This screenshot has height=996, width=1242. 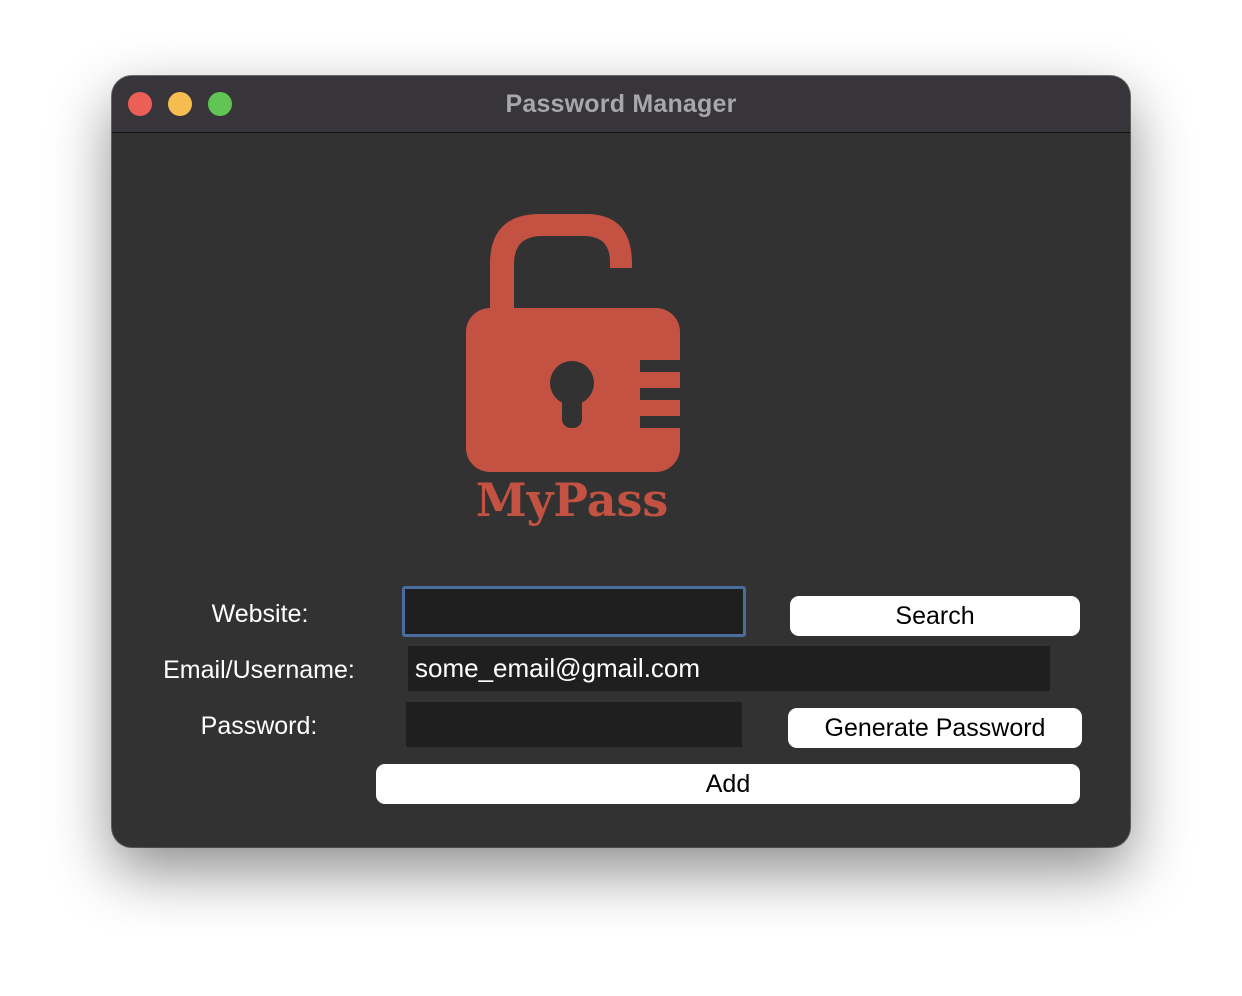 I want to click on email-label: Email/Username:, so click(x=259, y=670).